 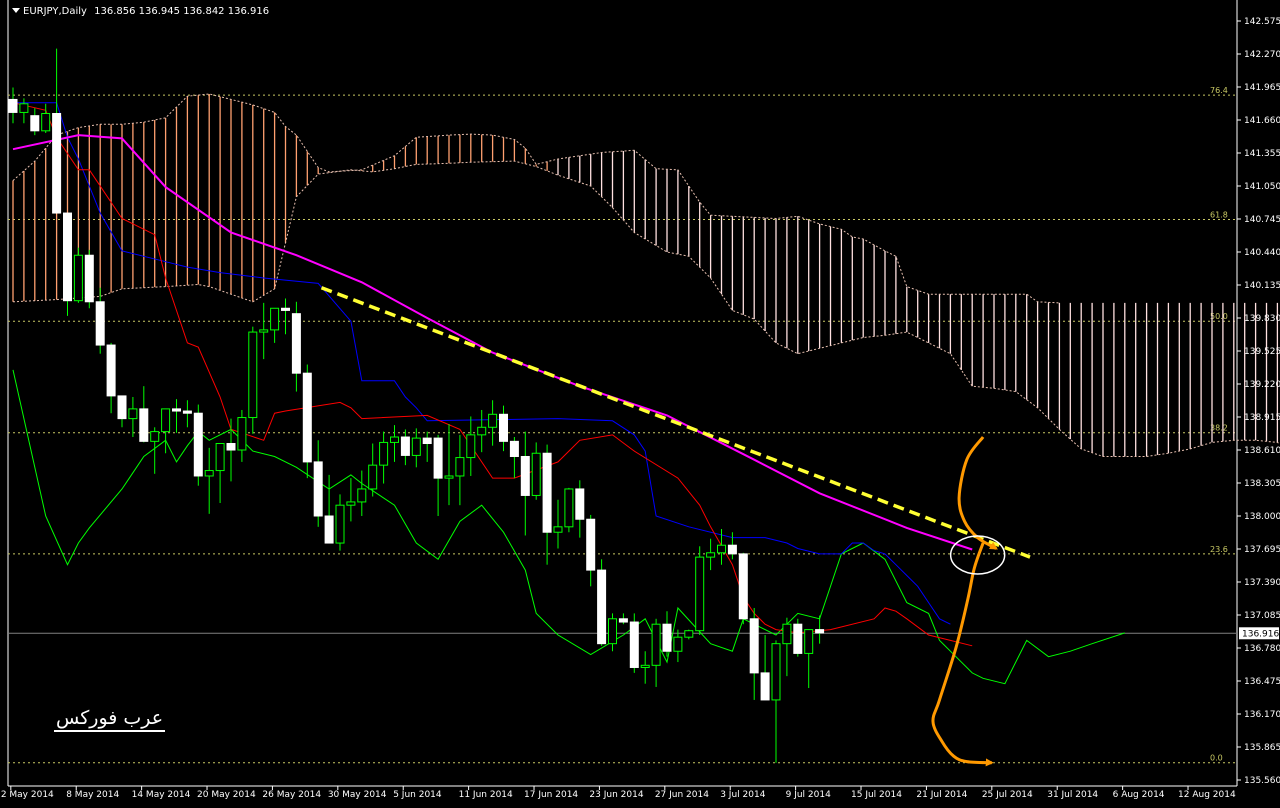 I want to click on date-tick-label: 20 May 2014, so click(x=226, y=795).